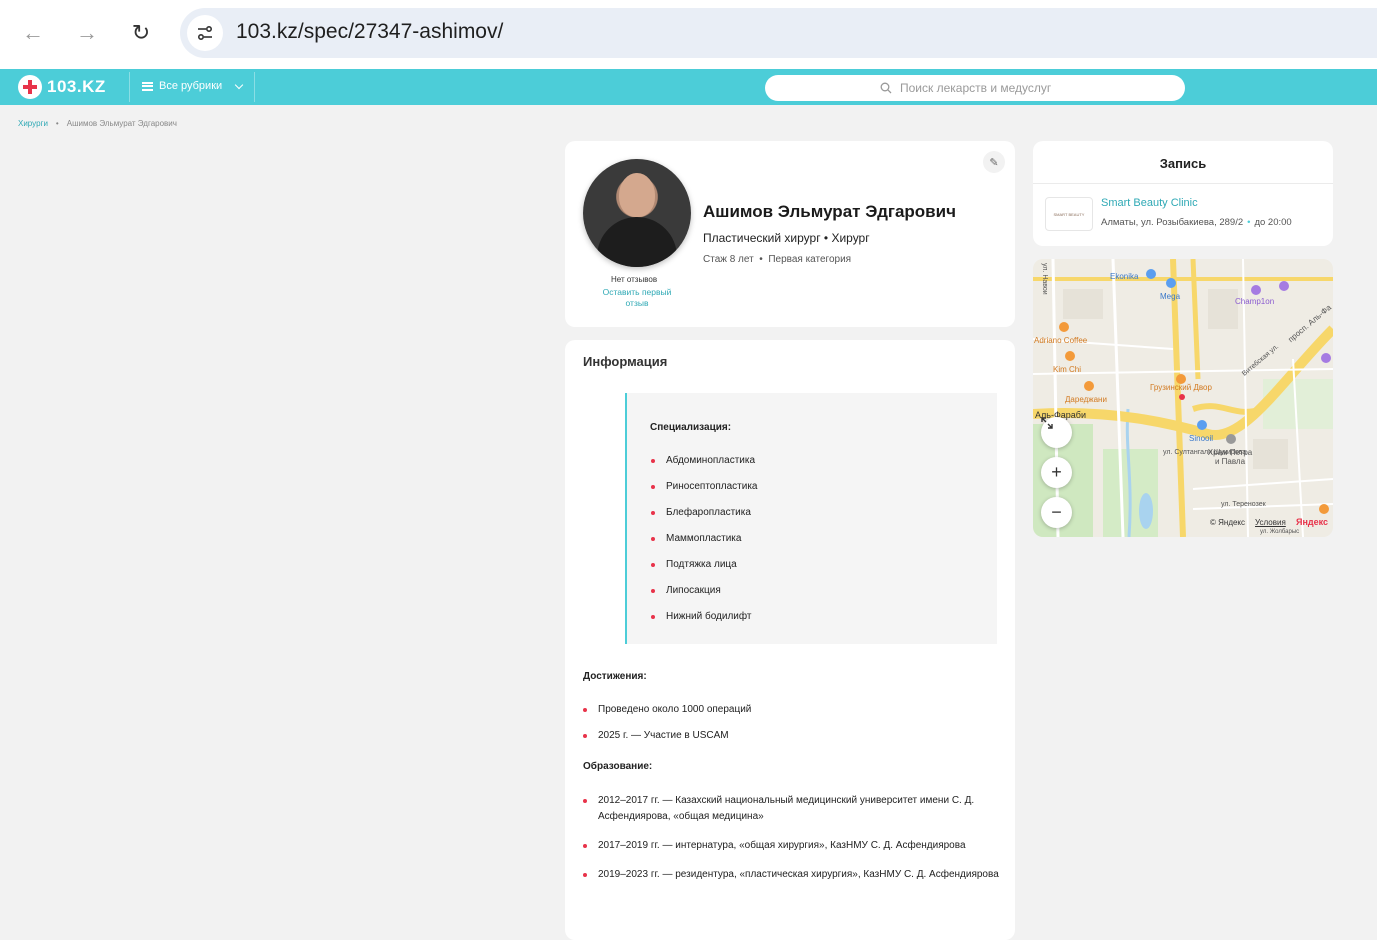 The height and width of the screenshot is (940, 1377). I want to click on list-item: Риносептопластика, so click(704, 486).